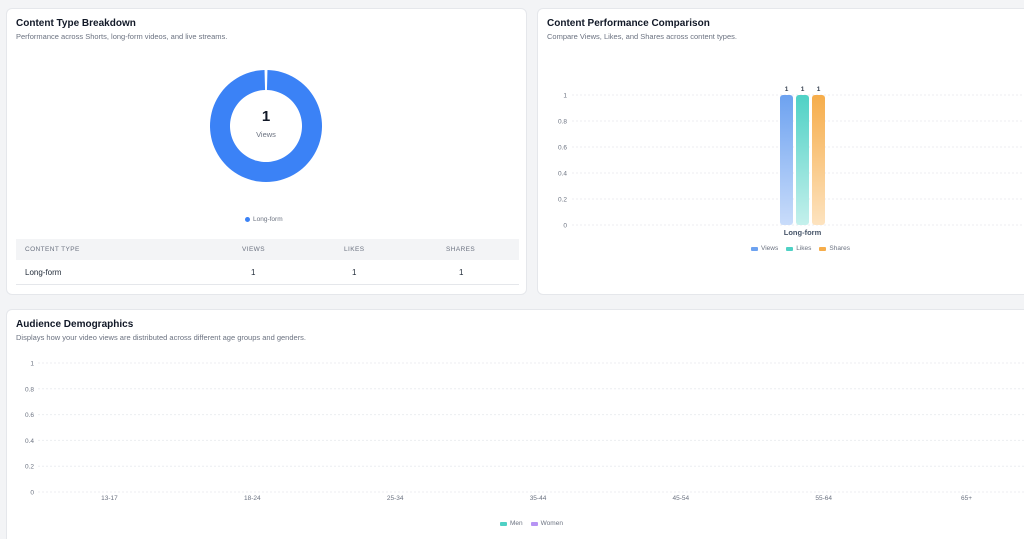 This screenshot has width=1024, height=539. What do you see at coordinates (268, 219) in the screenshot?
I see `legend-label: Long-form` at bounding box center [268, 219].